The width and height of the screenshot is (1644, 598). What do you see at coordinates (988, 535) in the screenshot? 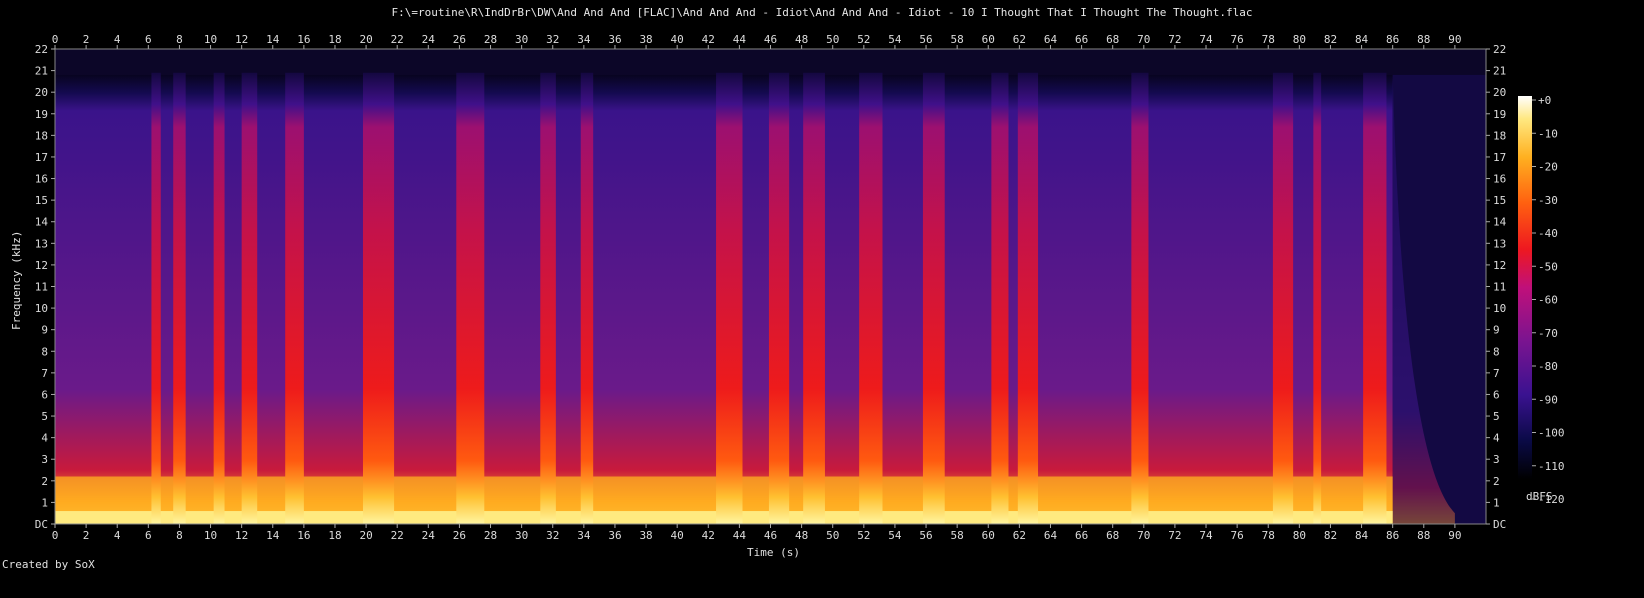
I see `x-tick-label-bottom: 60` at bounding box center [988, 535].